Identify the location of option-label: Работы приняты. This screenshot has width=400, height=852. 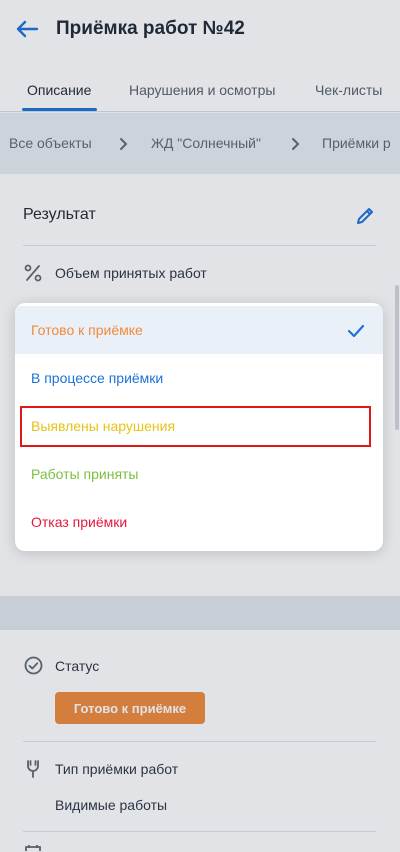
(85, 474).